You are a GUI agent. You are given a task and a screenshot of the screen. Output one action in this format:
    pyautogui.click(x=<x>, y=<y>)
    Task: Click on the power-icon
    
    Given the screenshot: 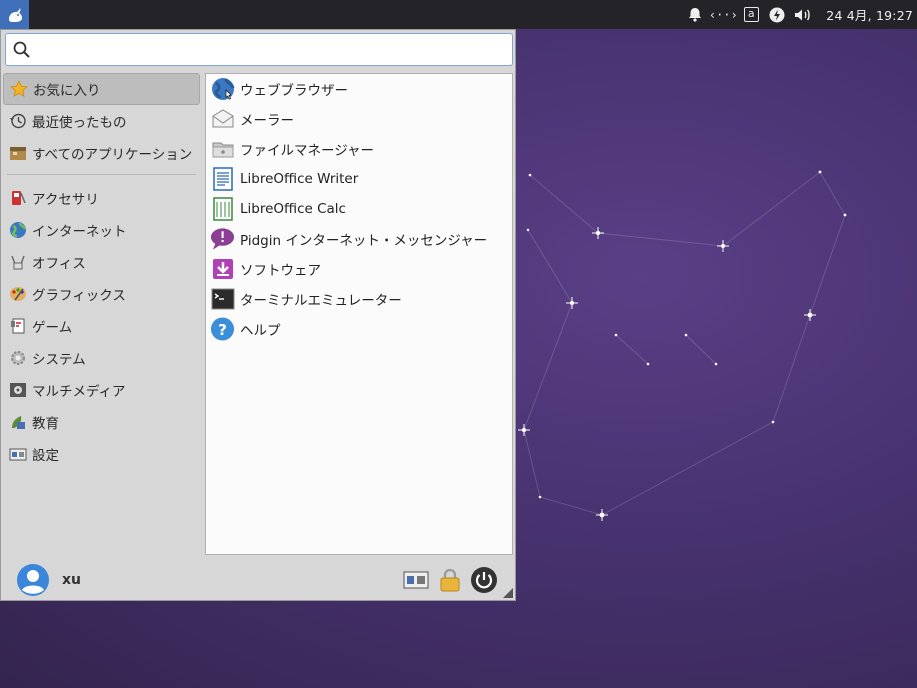 What is the action you would take?
    pyautogui.click(x=777, y=14)
    